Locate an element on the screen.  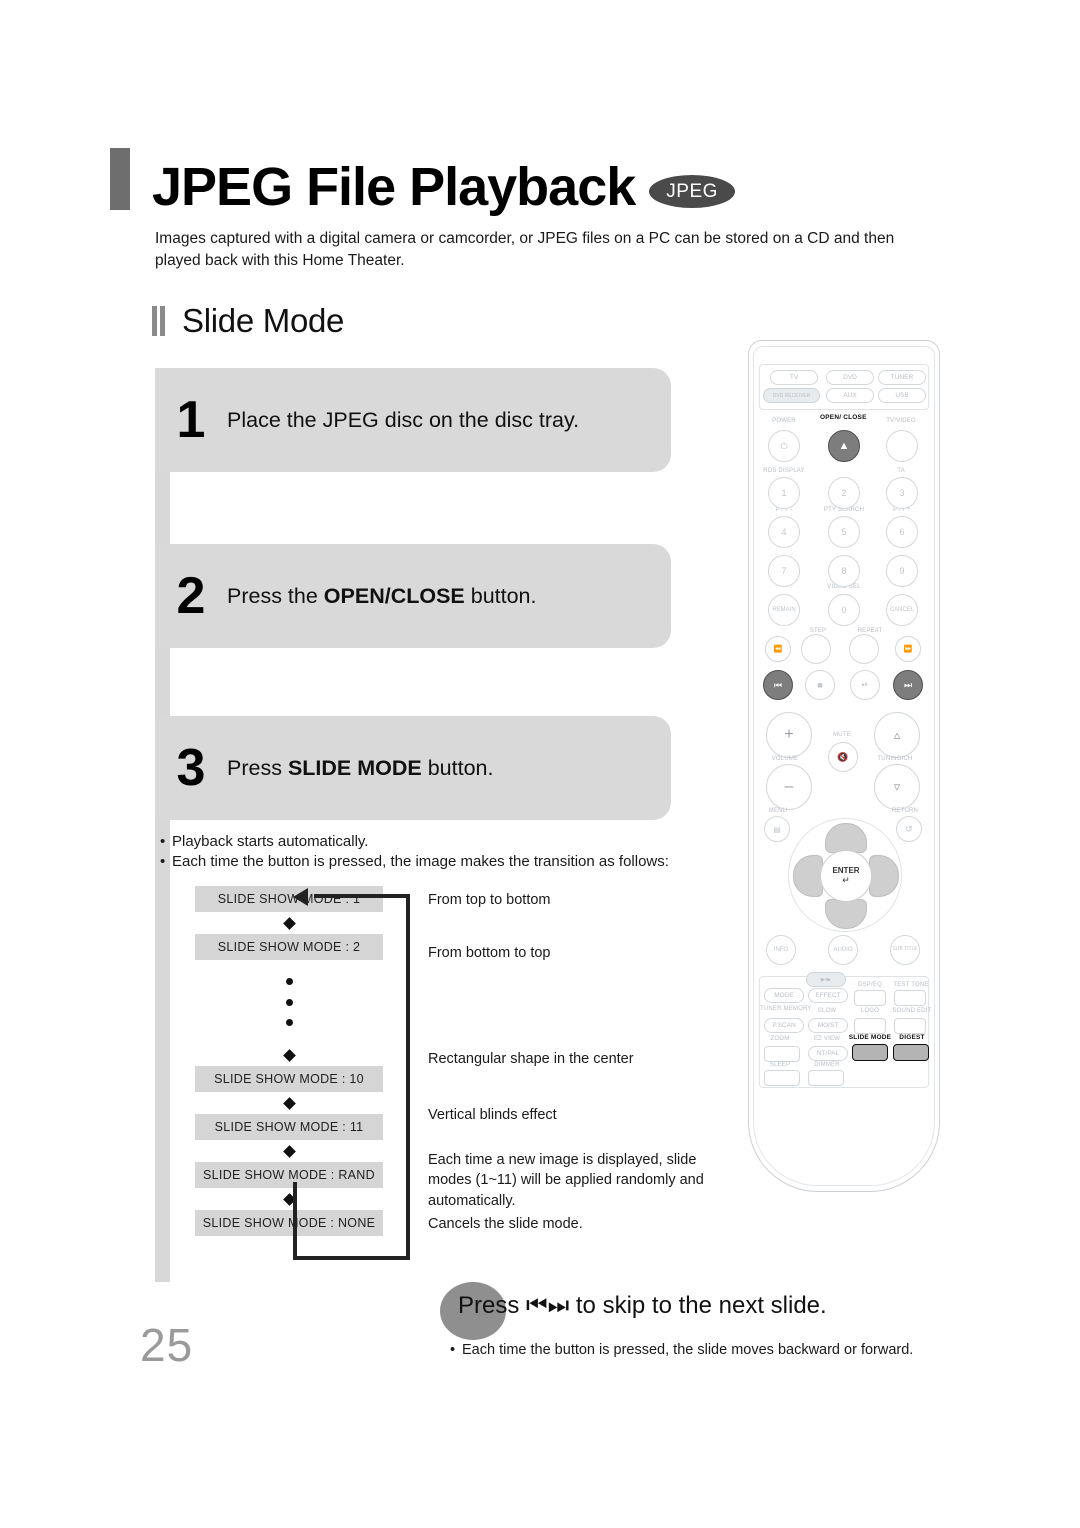
remote-label-slide-mode: SLIDE MODE is located at coordinates (870, 1037).